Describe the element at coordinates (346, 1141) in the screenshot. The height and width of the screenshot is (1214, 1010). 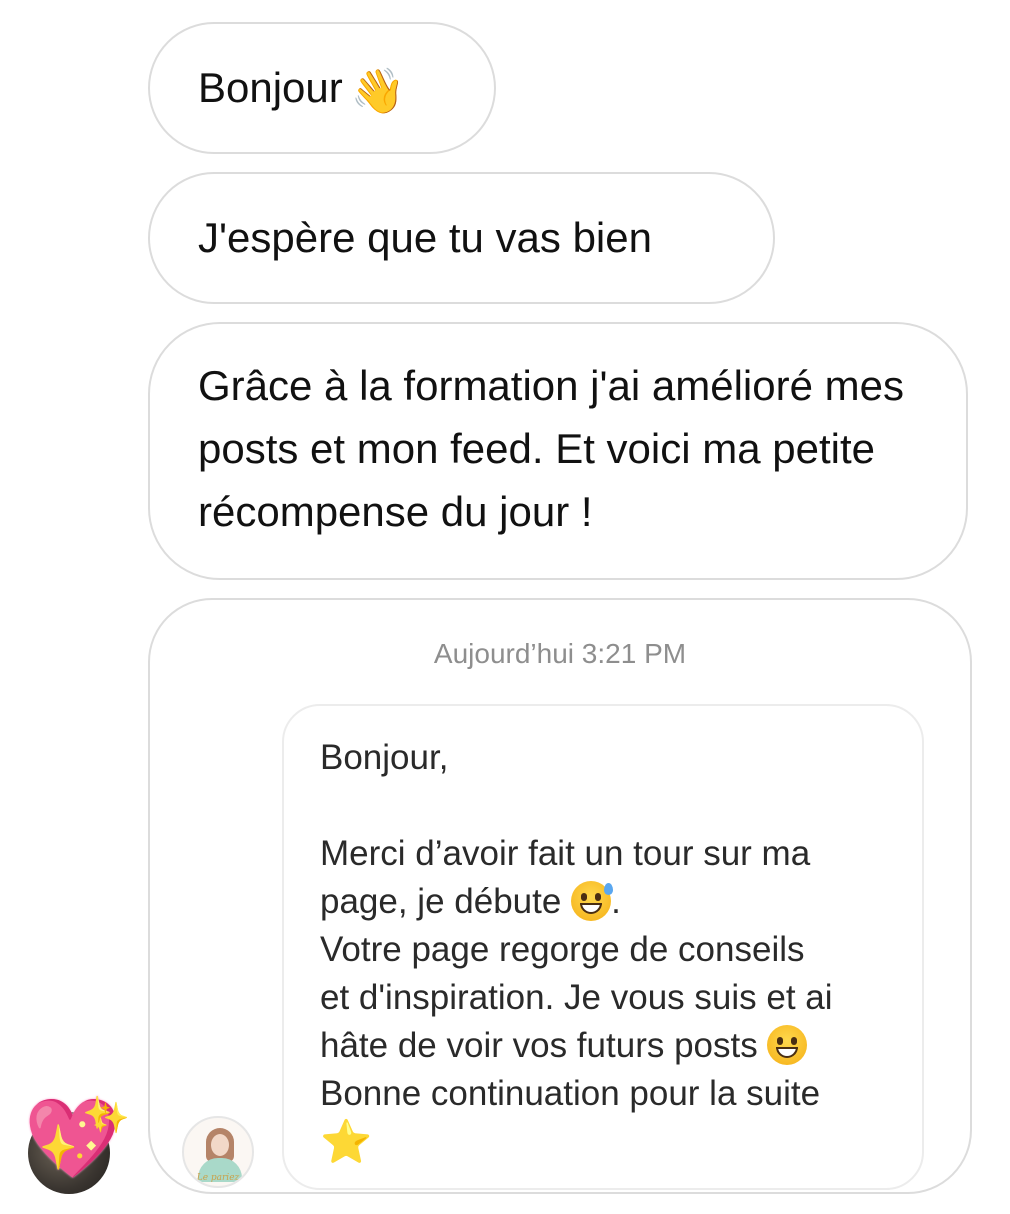
I see `star-icon: ⭐` at that location.